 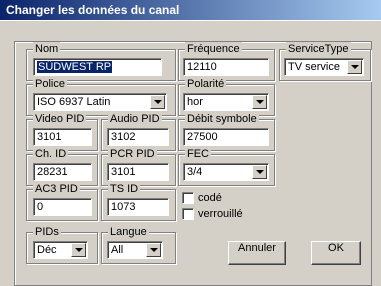 What do you see at coordinates (198, 154) in the screenshot?
I see `fec-label: FEC` at bounding box center [198, 154].